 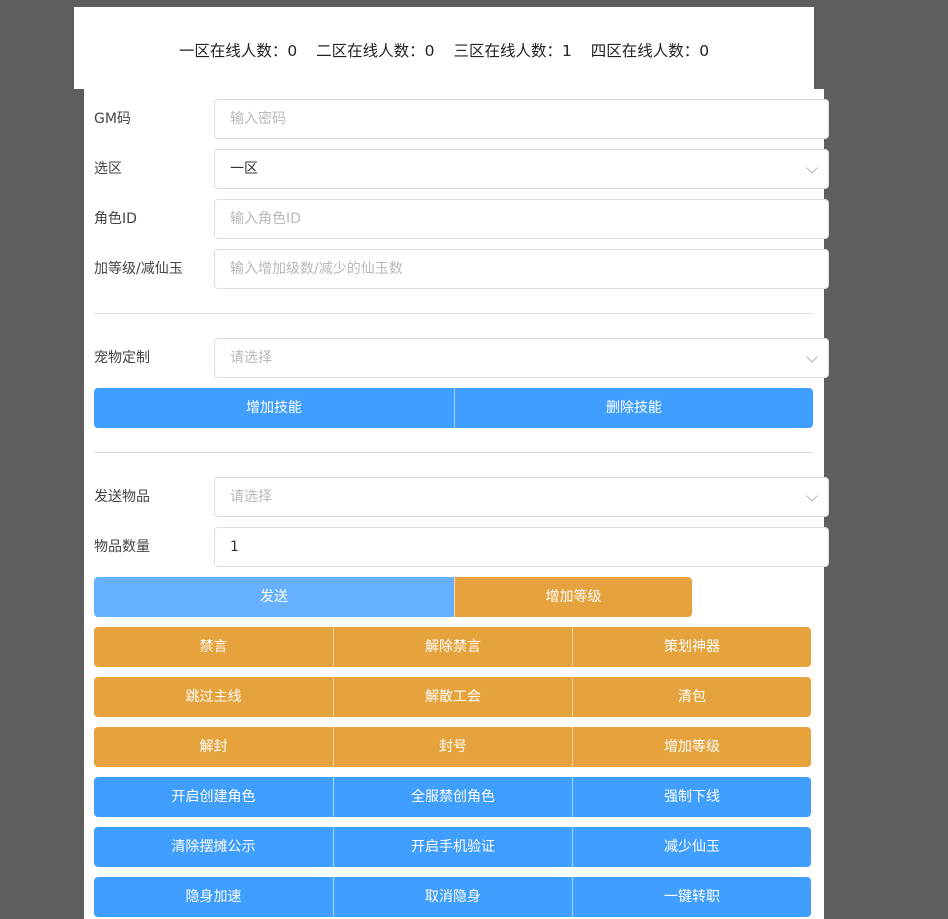 I want to click on one-click-job-change-button: 一键转职, so click(x=691, y=897).